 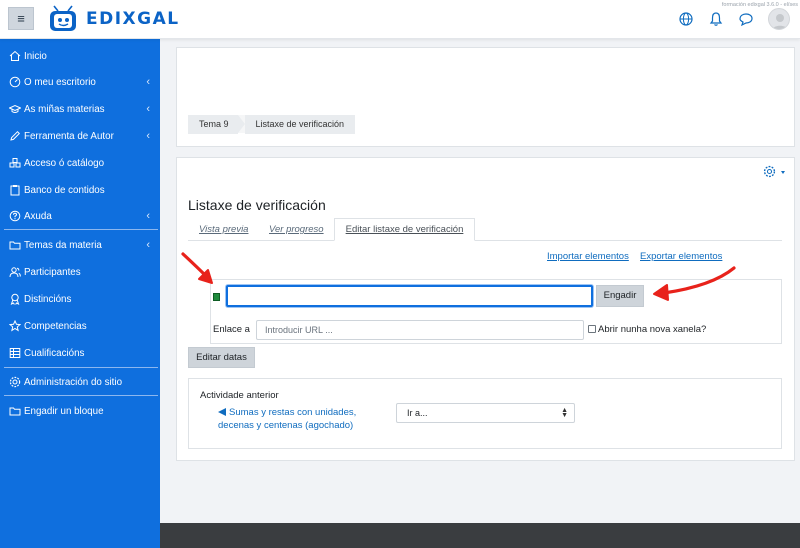 I want to click on sidebar-item-label: Distincións, so click(x=48, y=299).